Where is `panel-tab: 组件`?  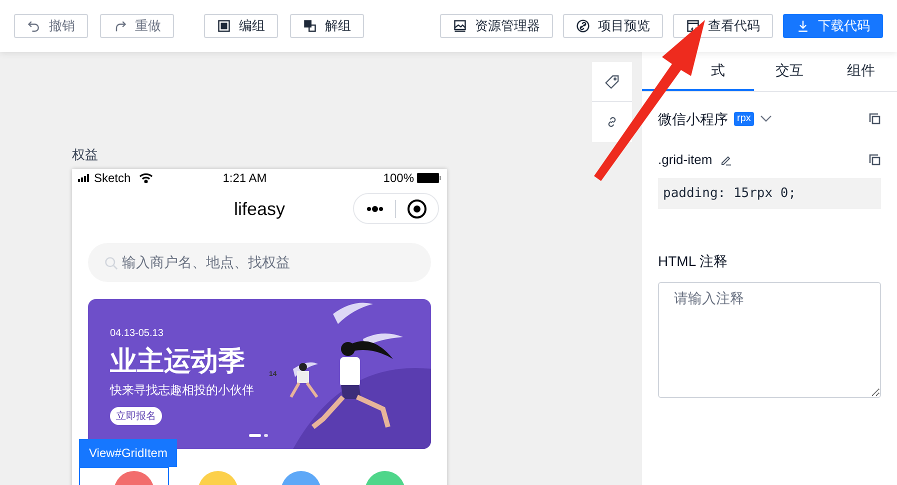
panel-tab: 组件 is located at coordinates (861, 71).